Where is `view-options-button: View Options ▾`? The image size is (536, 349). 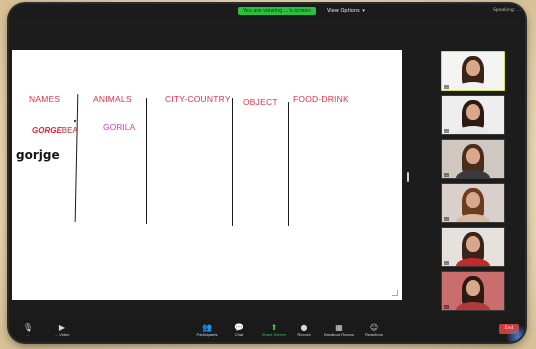 view-options-button: View Options ▾ is located at coordinates (346, 11).